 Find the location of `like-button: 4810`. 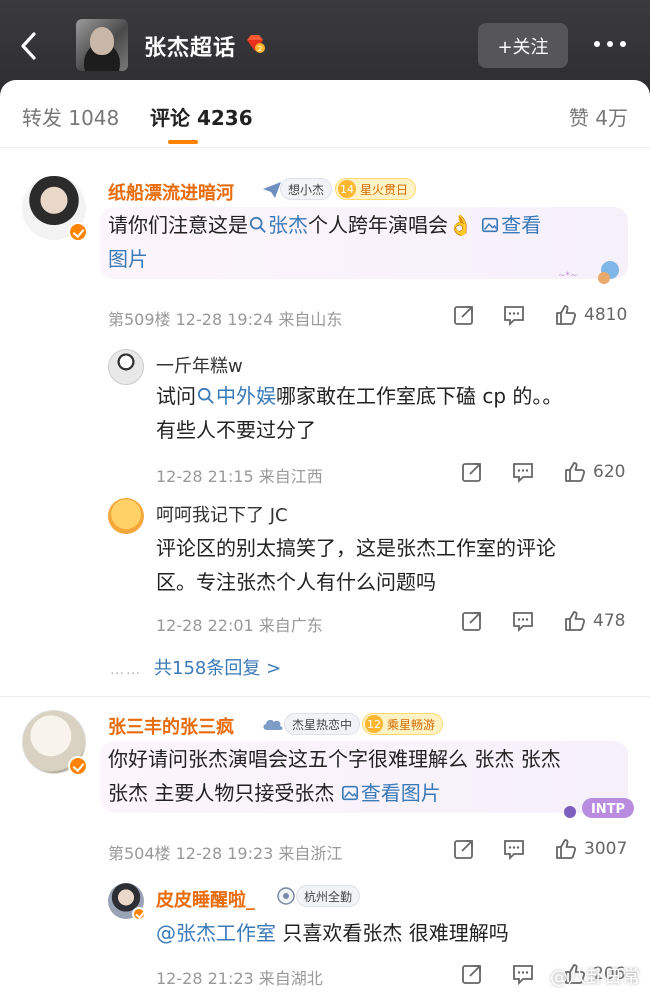

like-button: 4810 is located at coordinates (590, 315).